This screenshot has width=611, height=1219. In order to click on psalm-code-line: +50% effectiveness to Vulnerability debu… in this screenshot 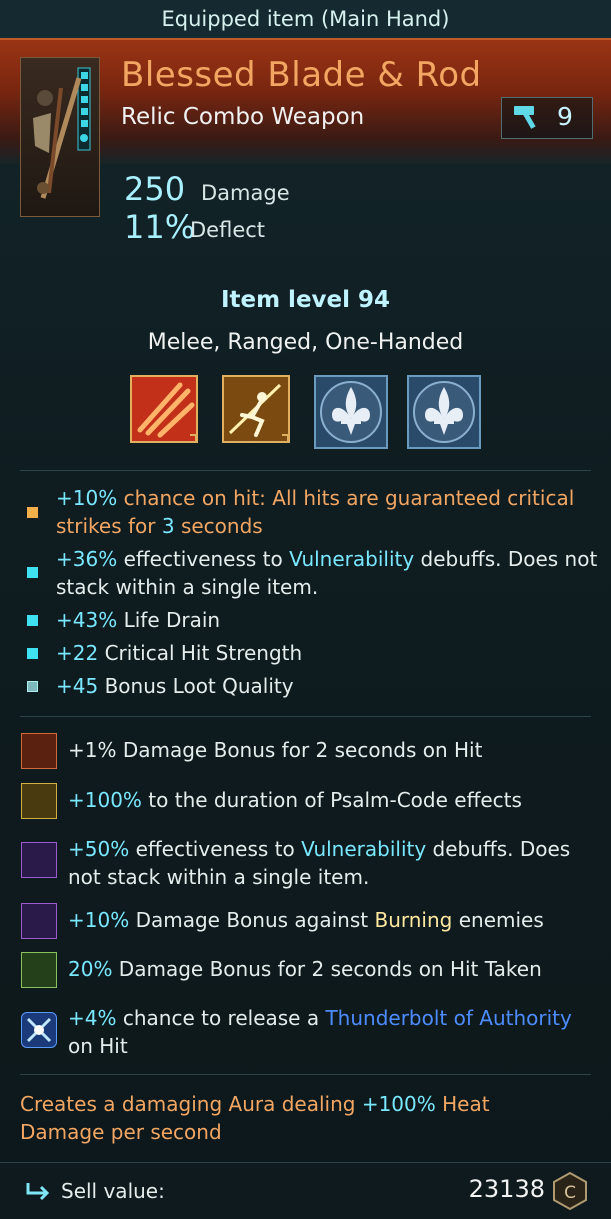, I will do `click(319, 863)`.